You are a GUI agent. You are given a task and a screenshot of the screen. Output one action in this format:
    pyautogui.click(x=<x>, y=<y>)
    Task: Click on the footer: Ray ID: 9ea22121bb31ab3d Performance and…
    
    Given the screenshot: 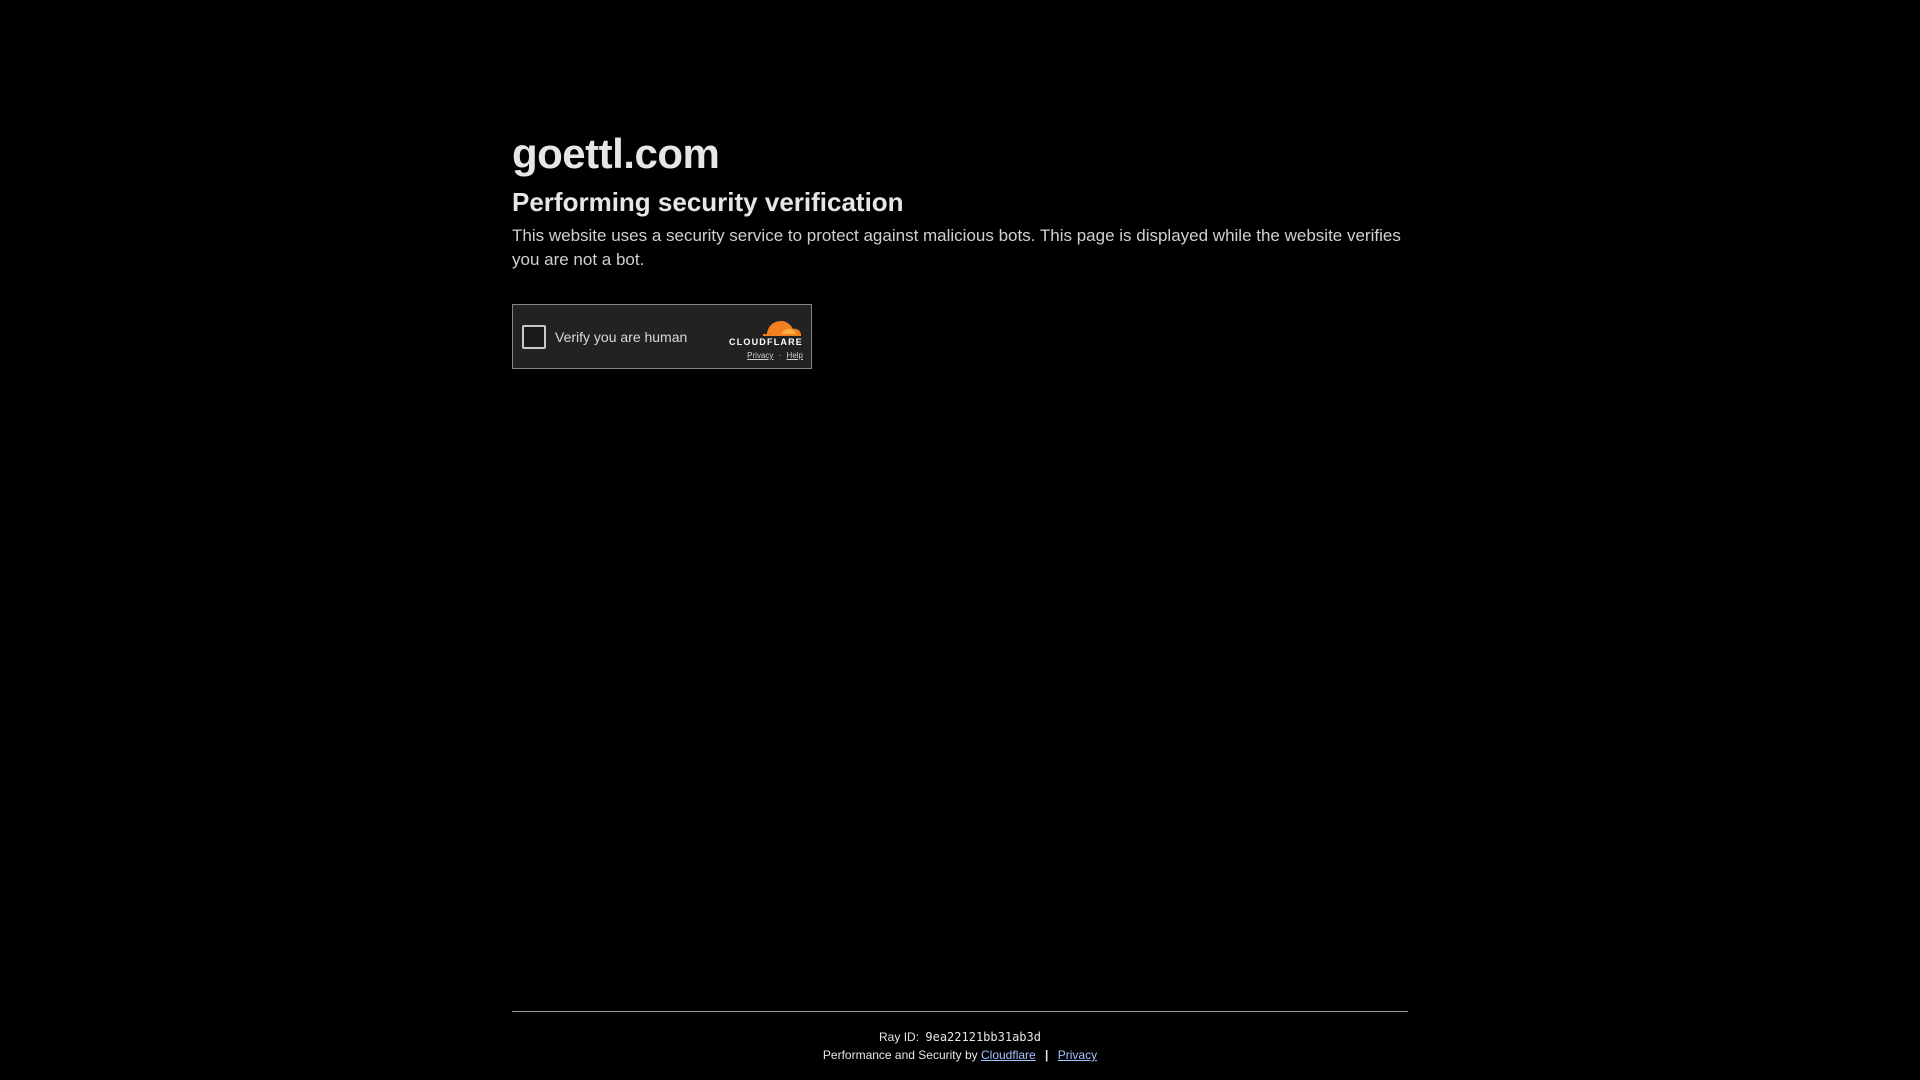 What is the action you would take?
    pyautogui.click(x=960, y=1046)
    